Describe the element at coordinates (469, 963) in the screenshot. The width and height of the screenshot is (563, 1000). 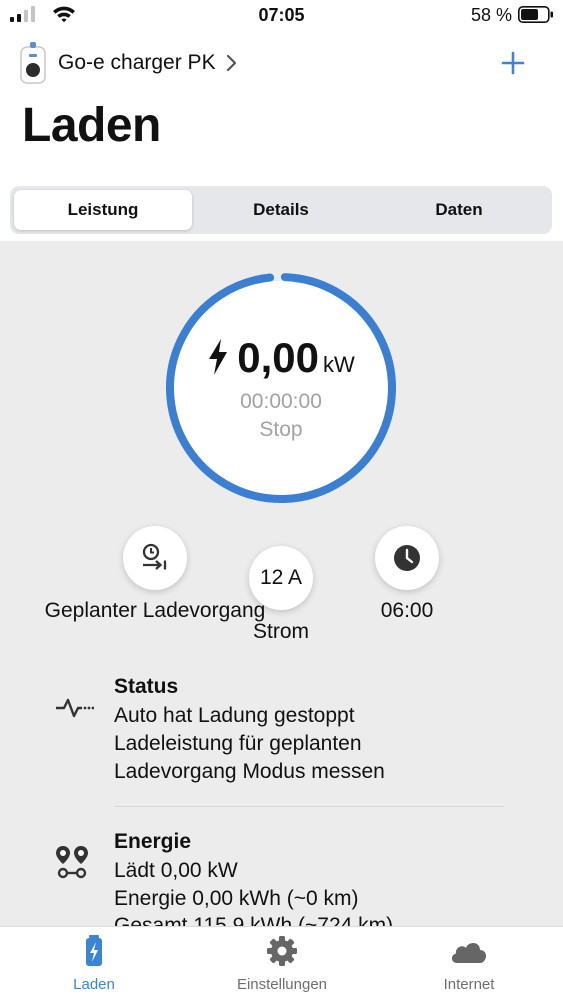
I see `tab-internet: Internet` at that location.